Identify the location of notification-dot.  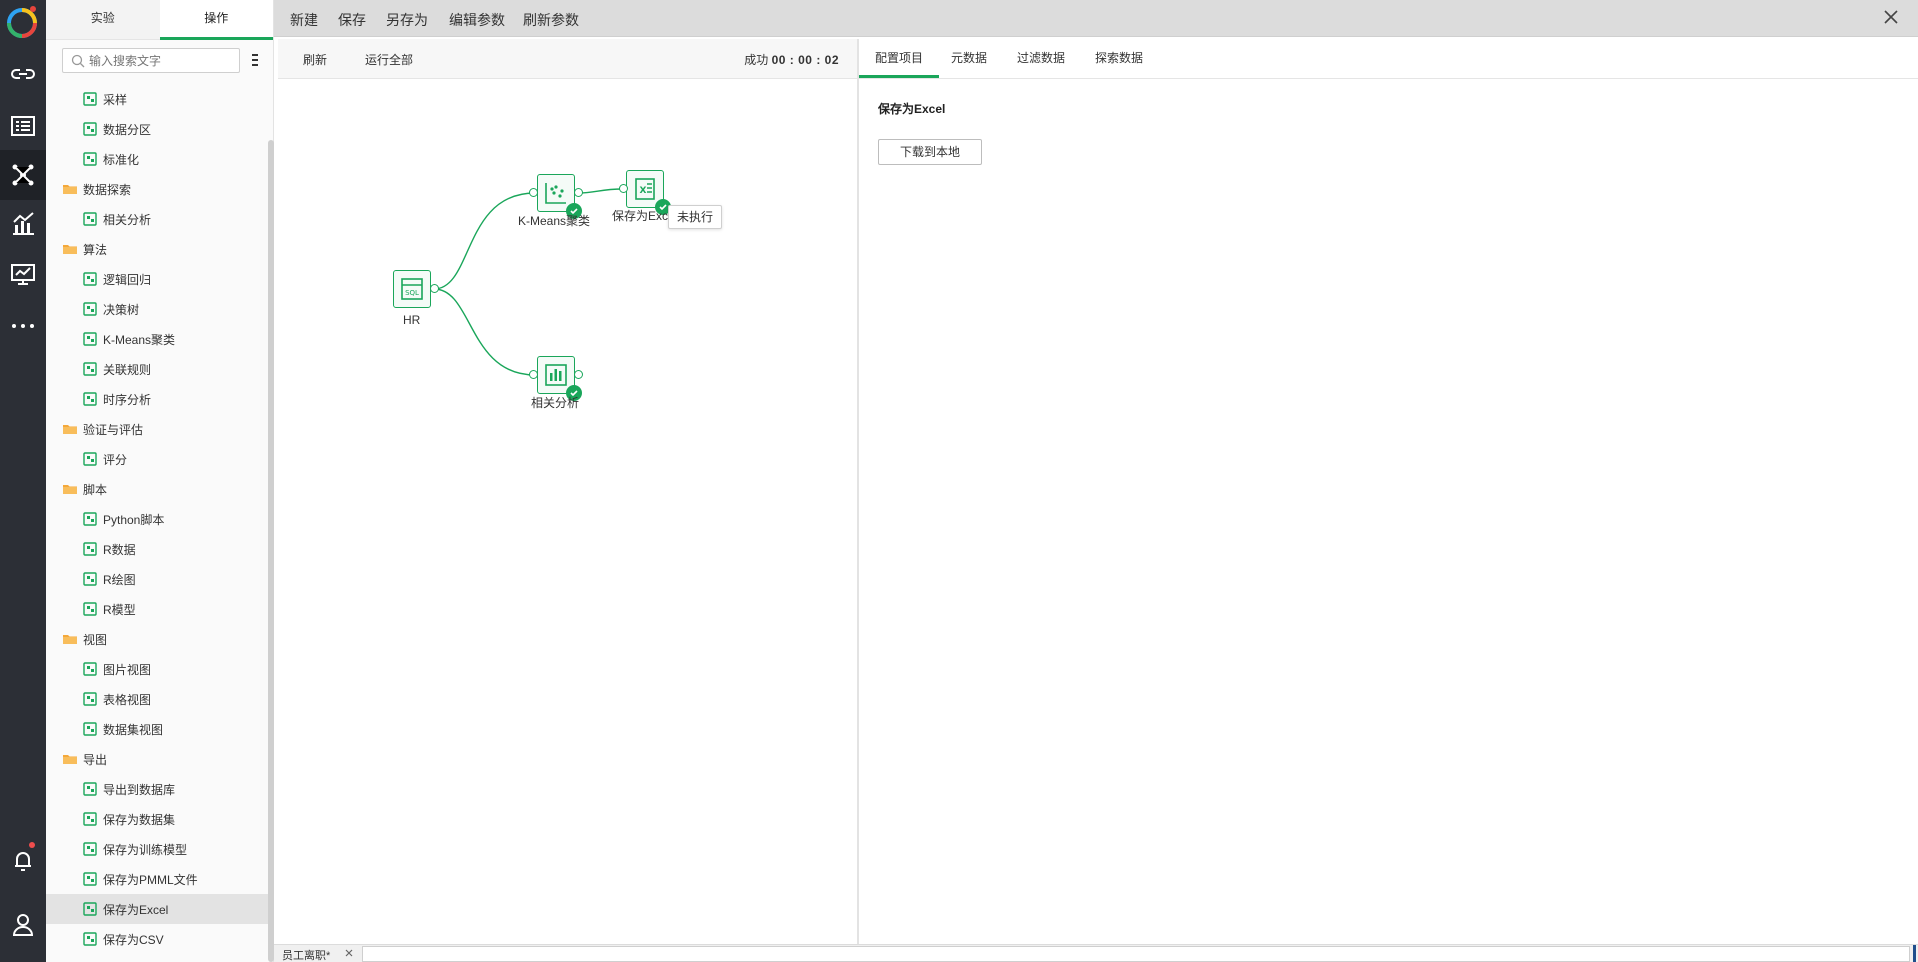
(32, 845).